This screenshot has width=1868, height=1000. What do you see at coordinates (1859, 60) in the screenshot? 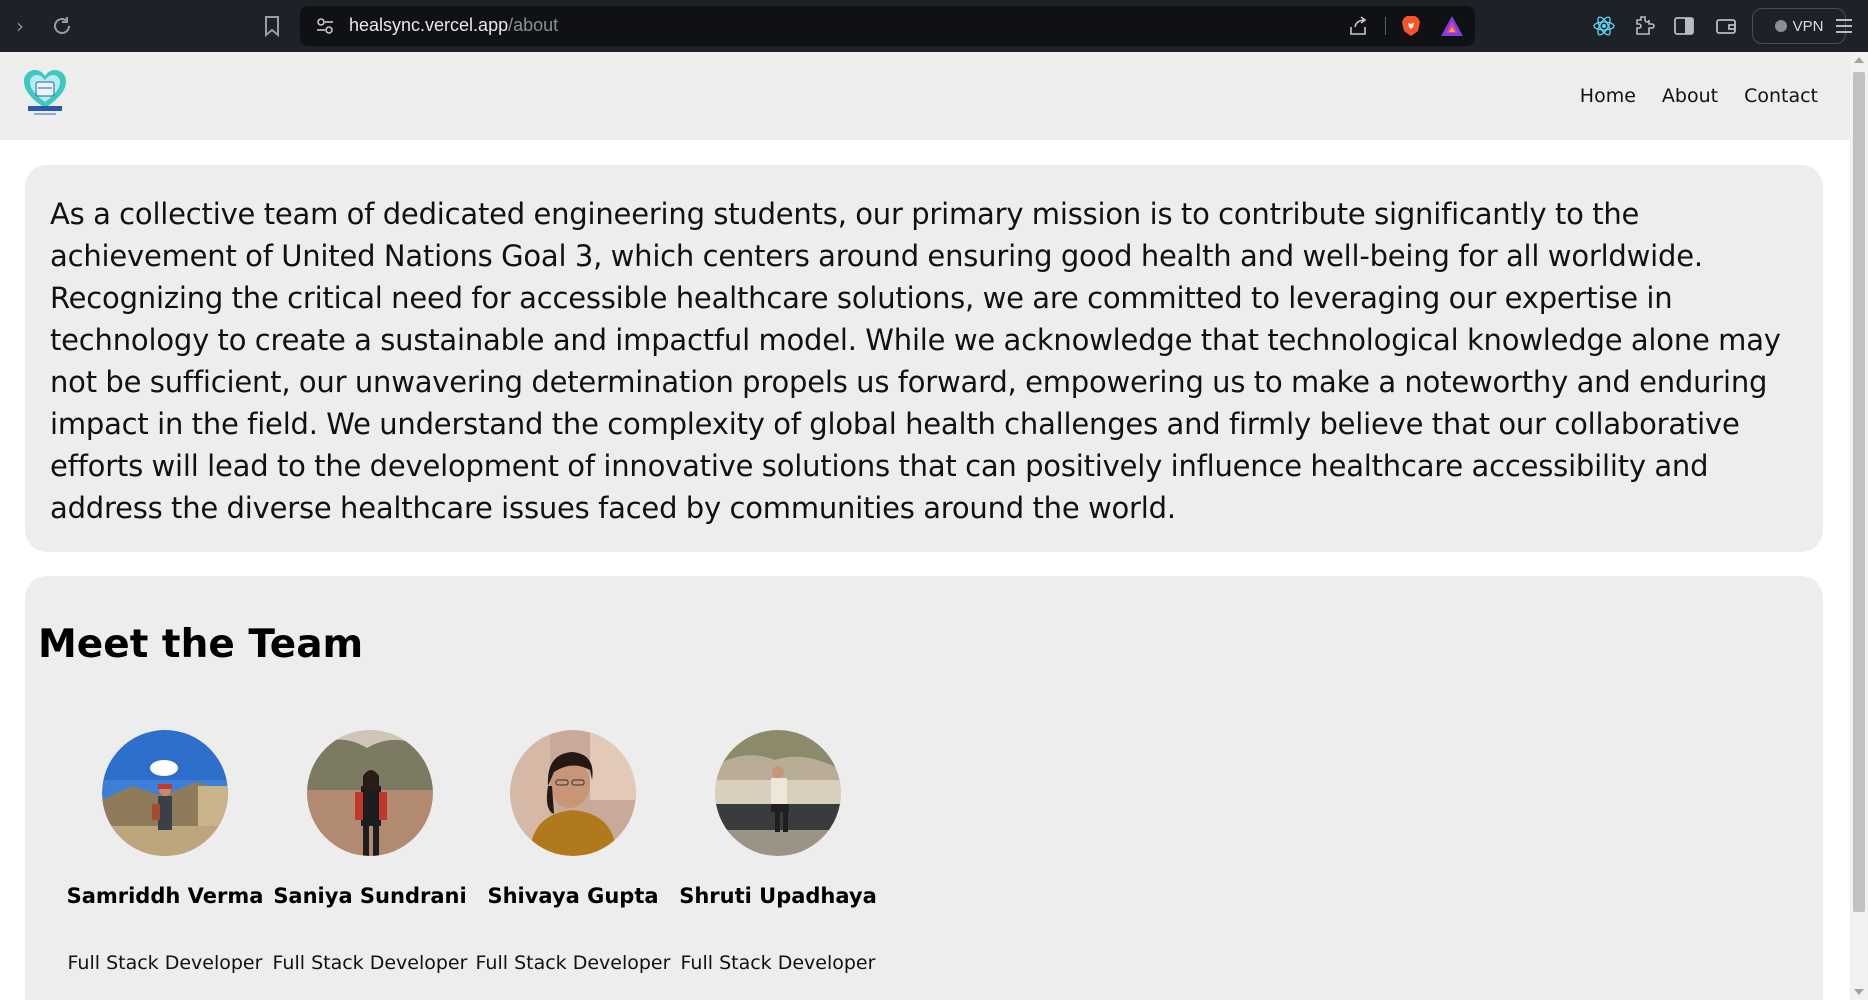
I see `scroll-up-arrow` at bounding box center [1859, 60].